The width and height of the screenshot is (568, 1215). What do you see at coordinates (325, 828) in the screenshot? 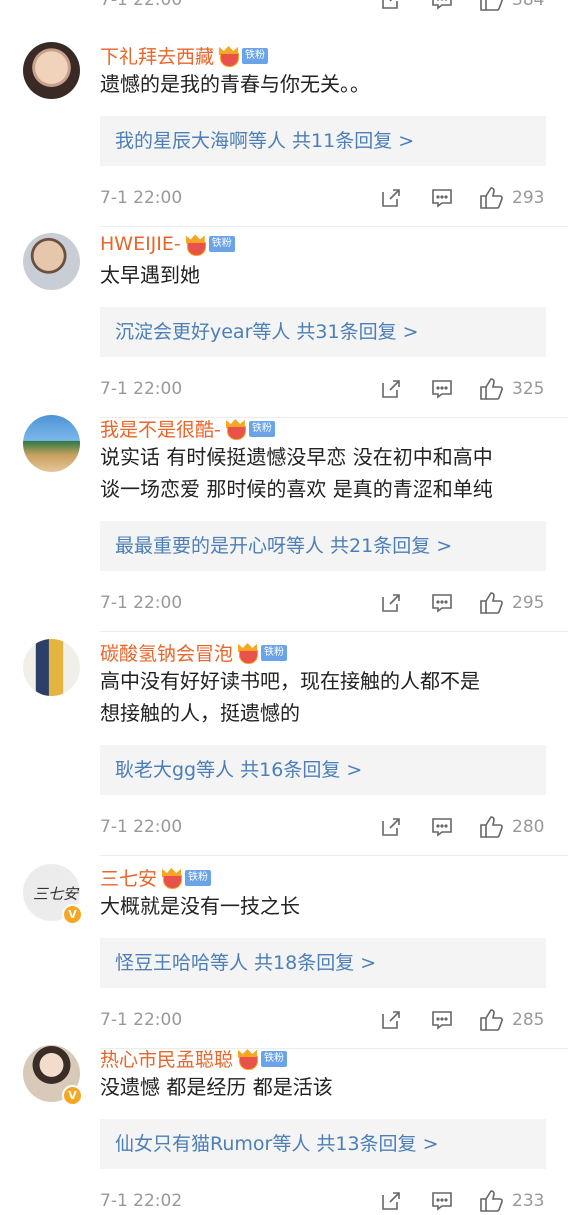
I see `comment-meta-row: 7-1 22:00 280` at bounding box center [325, 828].